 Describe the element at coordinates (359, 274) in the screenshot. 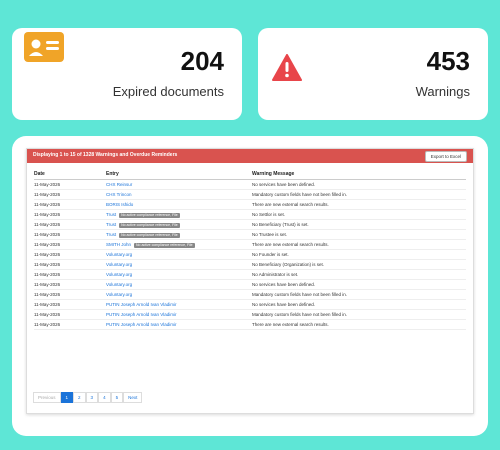

I see `row-warning-message: No Administrator is set.` at that location.